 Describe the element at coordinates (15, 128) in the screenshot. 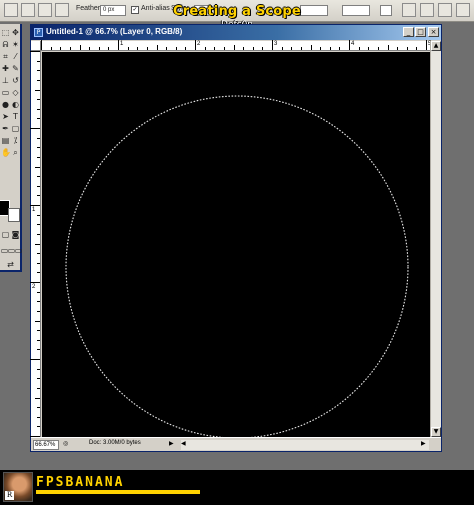

I see `shape-tool-icon: ▢` at that location.